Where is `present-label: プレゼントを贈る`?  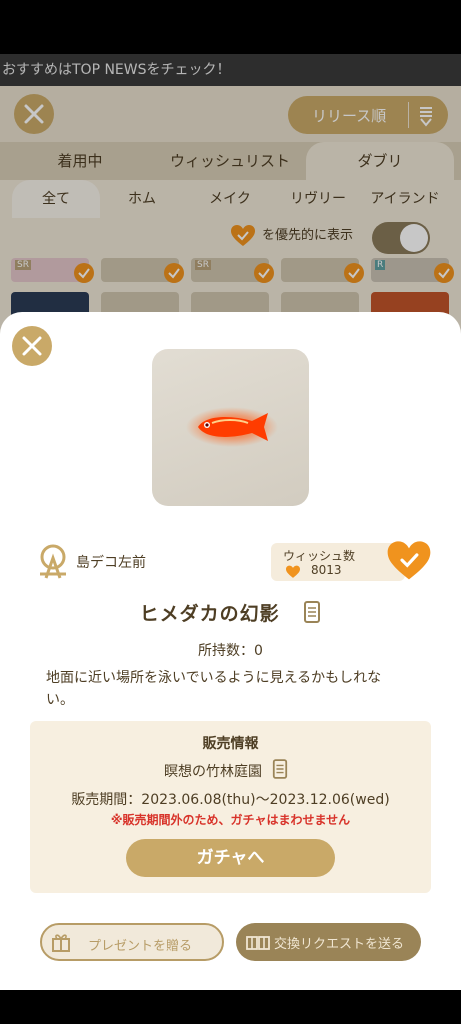
present-label: プレゼントを贈る is located at coordinates (140, 946).